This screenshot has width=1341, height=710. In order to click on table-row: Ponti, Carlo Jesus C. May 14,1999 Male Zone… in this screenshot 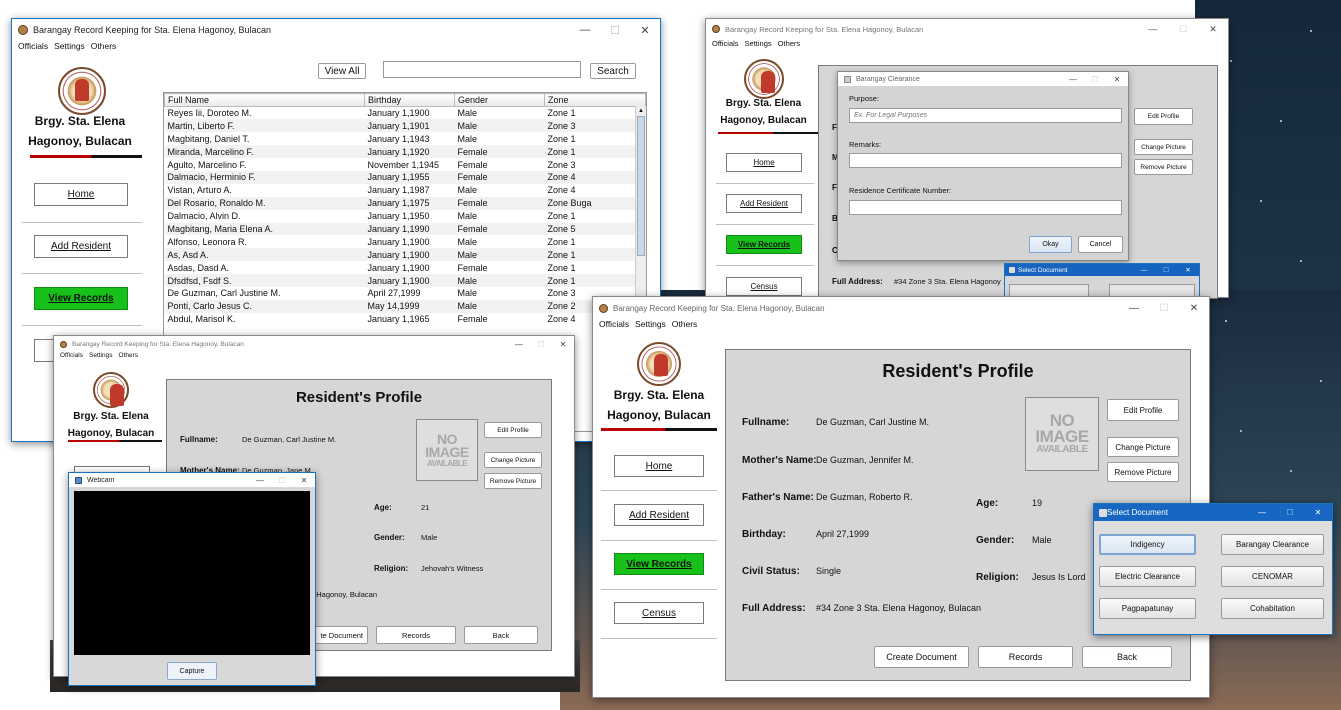, I will do `click(405, 306)`.